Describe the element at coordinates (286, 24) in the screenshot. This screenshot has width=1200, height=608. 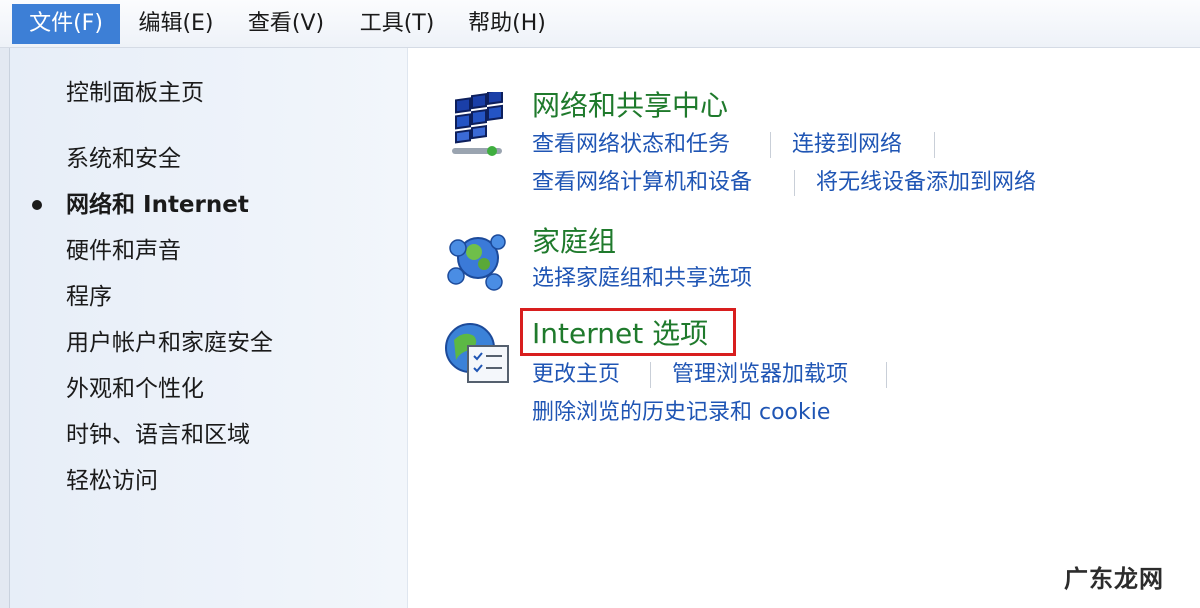
I see `menu-view: 查看(V)` at that location.